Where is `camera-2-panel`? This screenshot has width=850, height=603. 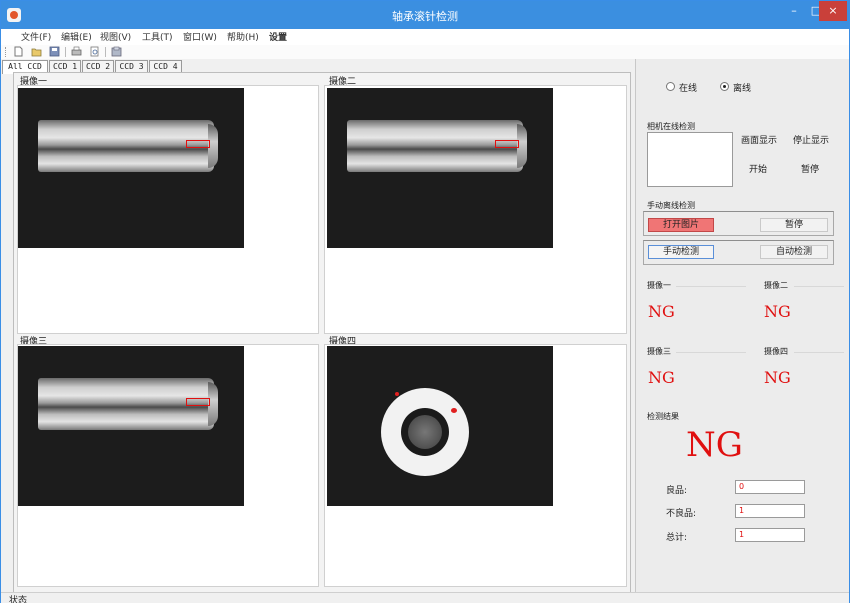
camera-2-panel is located at coordinates (475, 209).